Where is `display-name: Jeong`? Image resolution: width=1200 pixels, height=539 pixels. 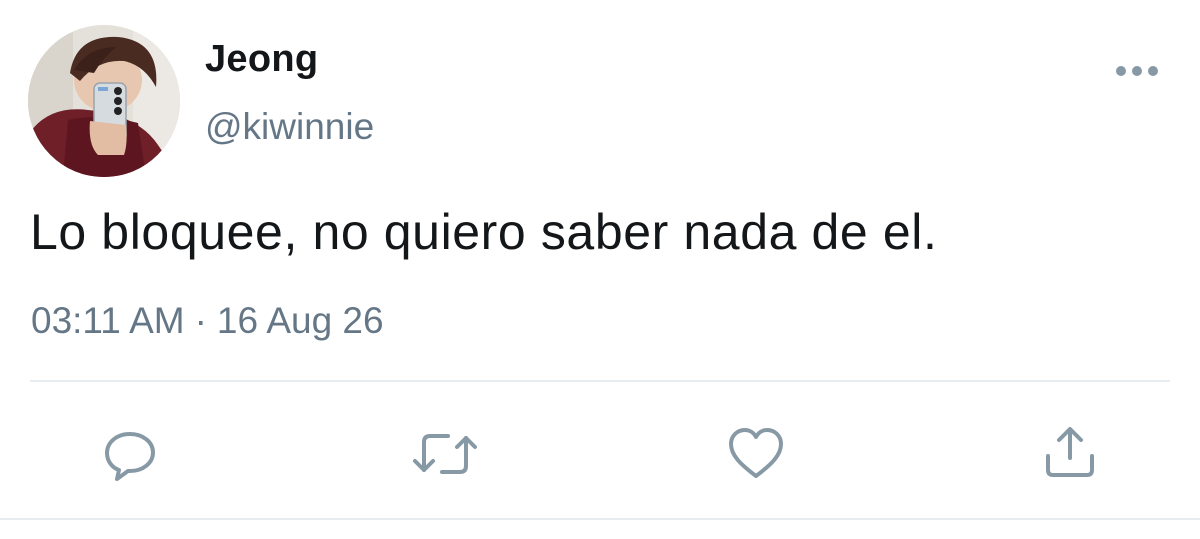
display-name: Jeong is located at coordinates (261, 59).